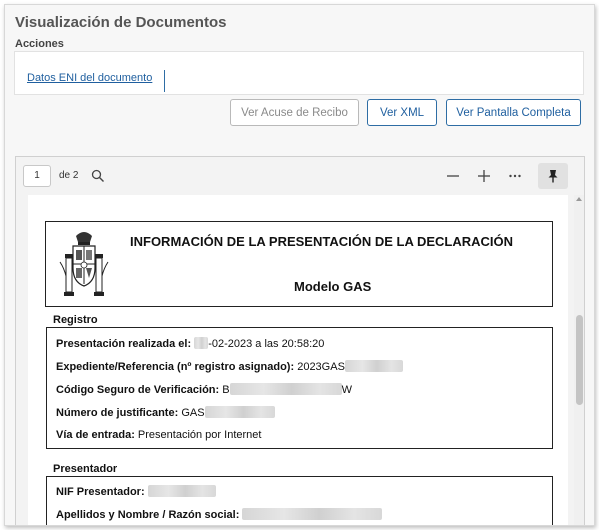  Describe the element at coordinates (95, 435) in the screenshot. I see `field-label: Vía de entrada:` at that location.